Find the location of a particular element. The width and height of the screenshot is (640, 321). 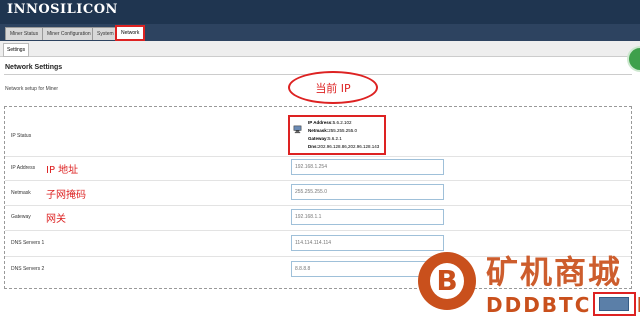

netmask-value: 255.255.255.0 is located at coordinates (343, 130).